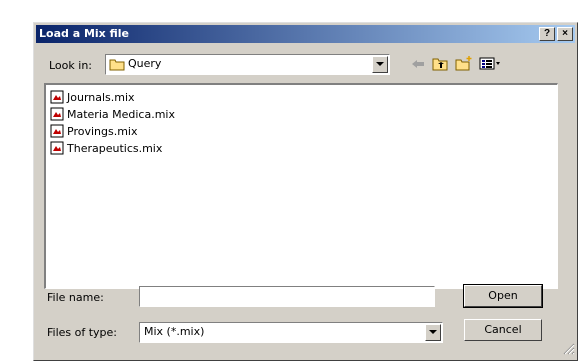 This screenshot has width=582, height=361. I want to click on look-in-dropdown-button, so click(380, 64).